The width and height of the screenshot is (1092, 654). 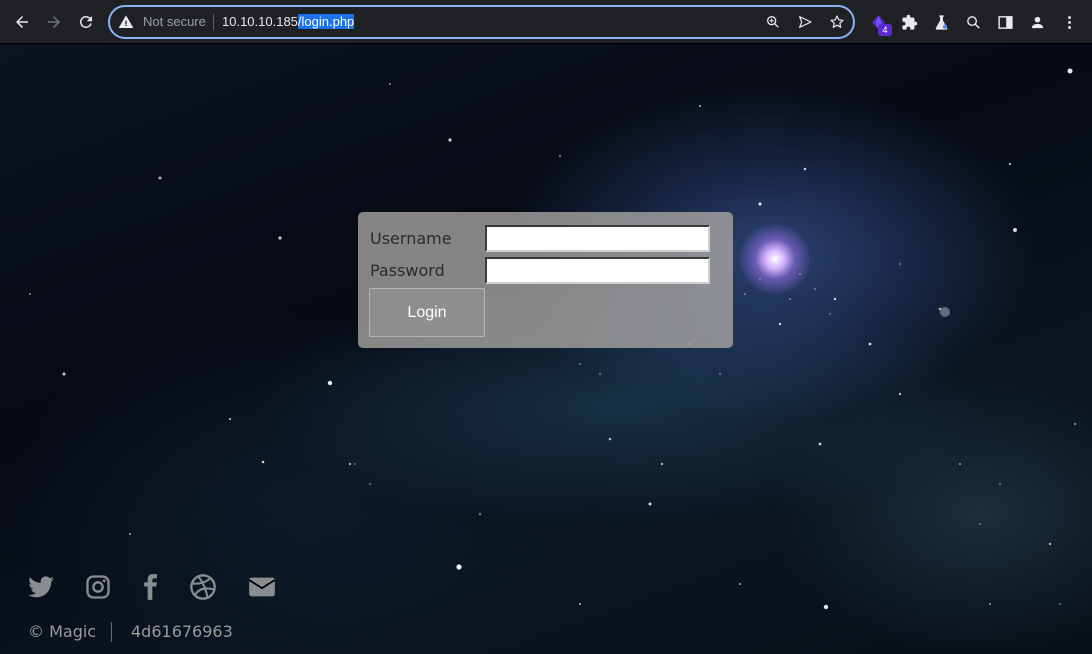 I want to click on dribbble-link, so click(x=203, y=587).